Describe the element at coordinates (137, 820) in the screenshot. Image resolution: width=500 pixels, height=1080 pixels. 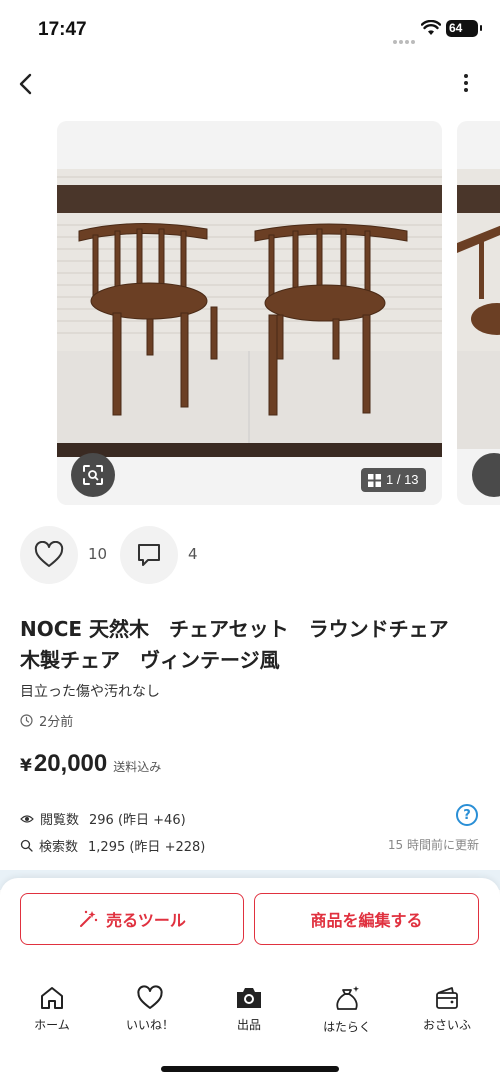
I see `views-value: 296 (昨日 +46)` at that location.